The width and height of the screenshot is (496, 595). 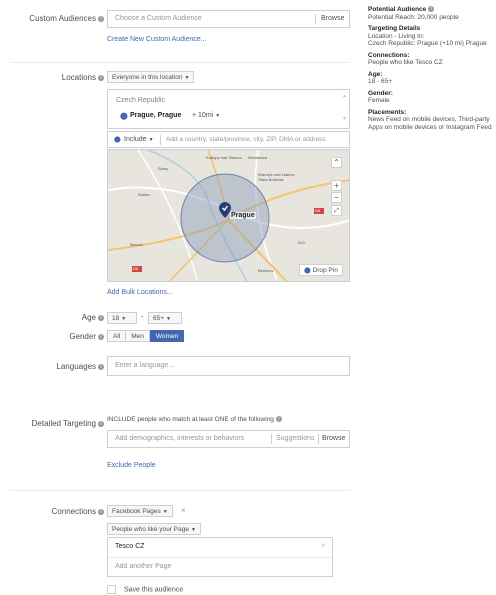 I want to click on connections-subtype-dropdown: People who like your Page ▼, so click(x=154, y=529).